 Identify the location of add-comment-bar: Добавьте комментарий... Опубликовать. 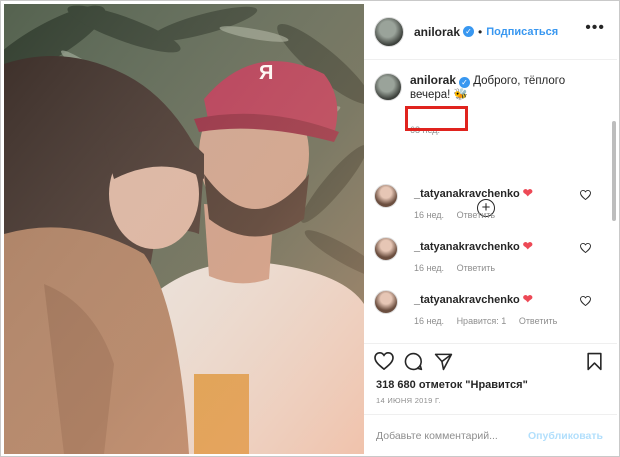
(490, 434).